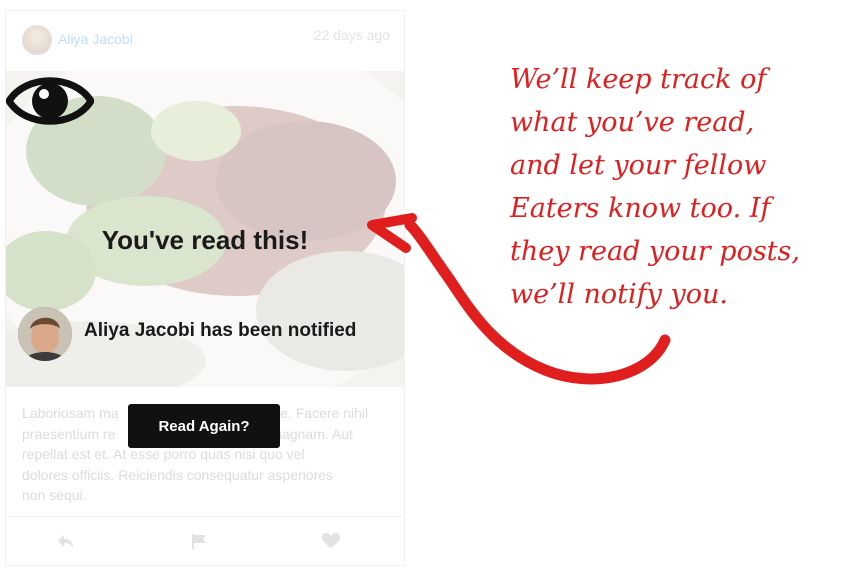  I want to click on notified-user-avatar, so click(45, 334).